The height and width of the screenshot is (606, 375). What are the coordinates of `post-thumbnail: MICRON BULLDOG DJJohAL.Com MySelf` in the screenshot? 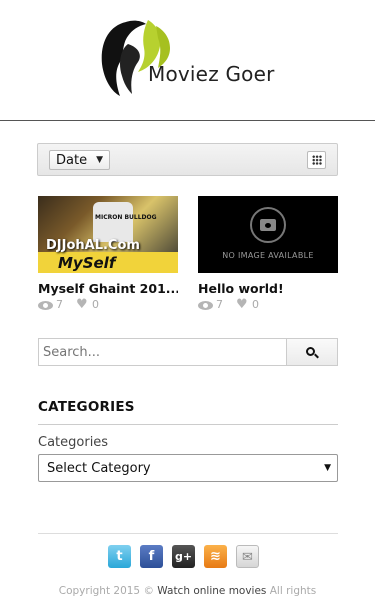 It's located at (108, 234).